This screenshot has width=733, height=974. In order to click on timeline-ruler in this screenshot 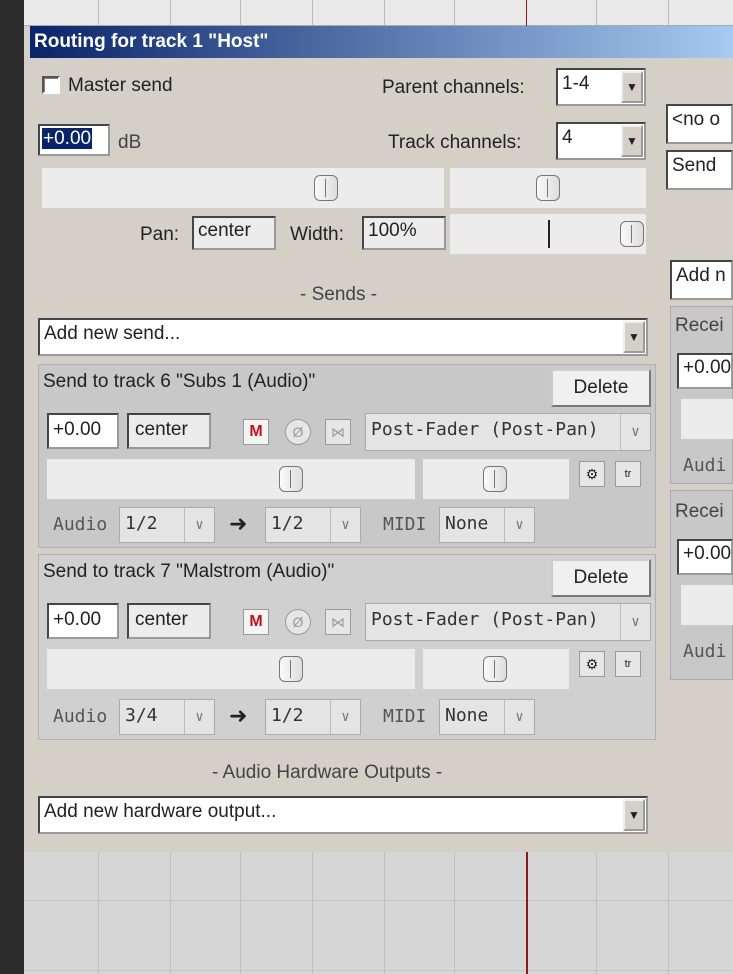, I will do `click(378, 13)`.